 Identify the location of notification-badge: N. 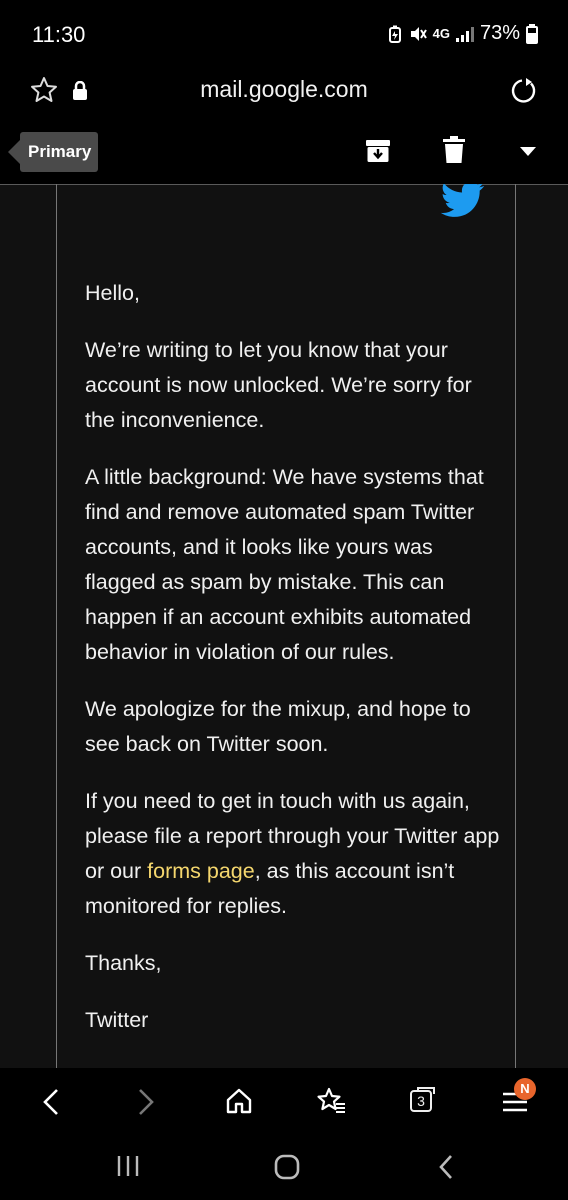
(525, 1089).